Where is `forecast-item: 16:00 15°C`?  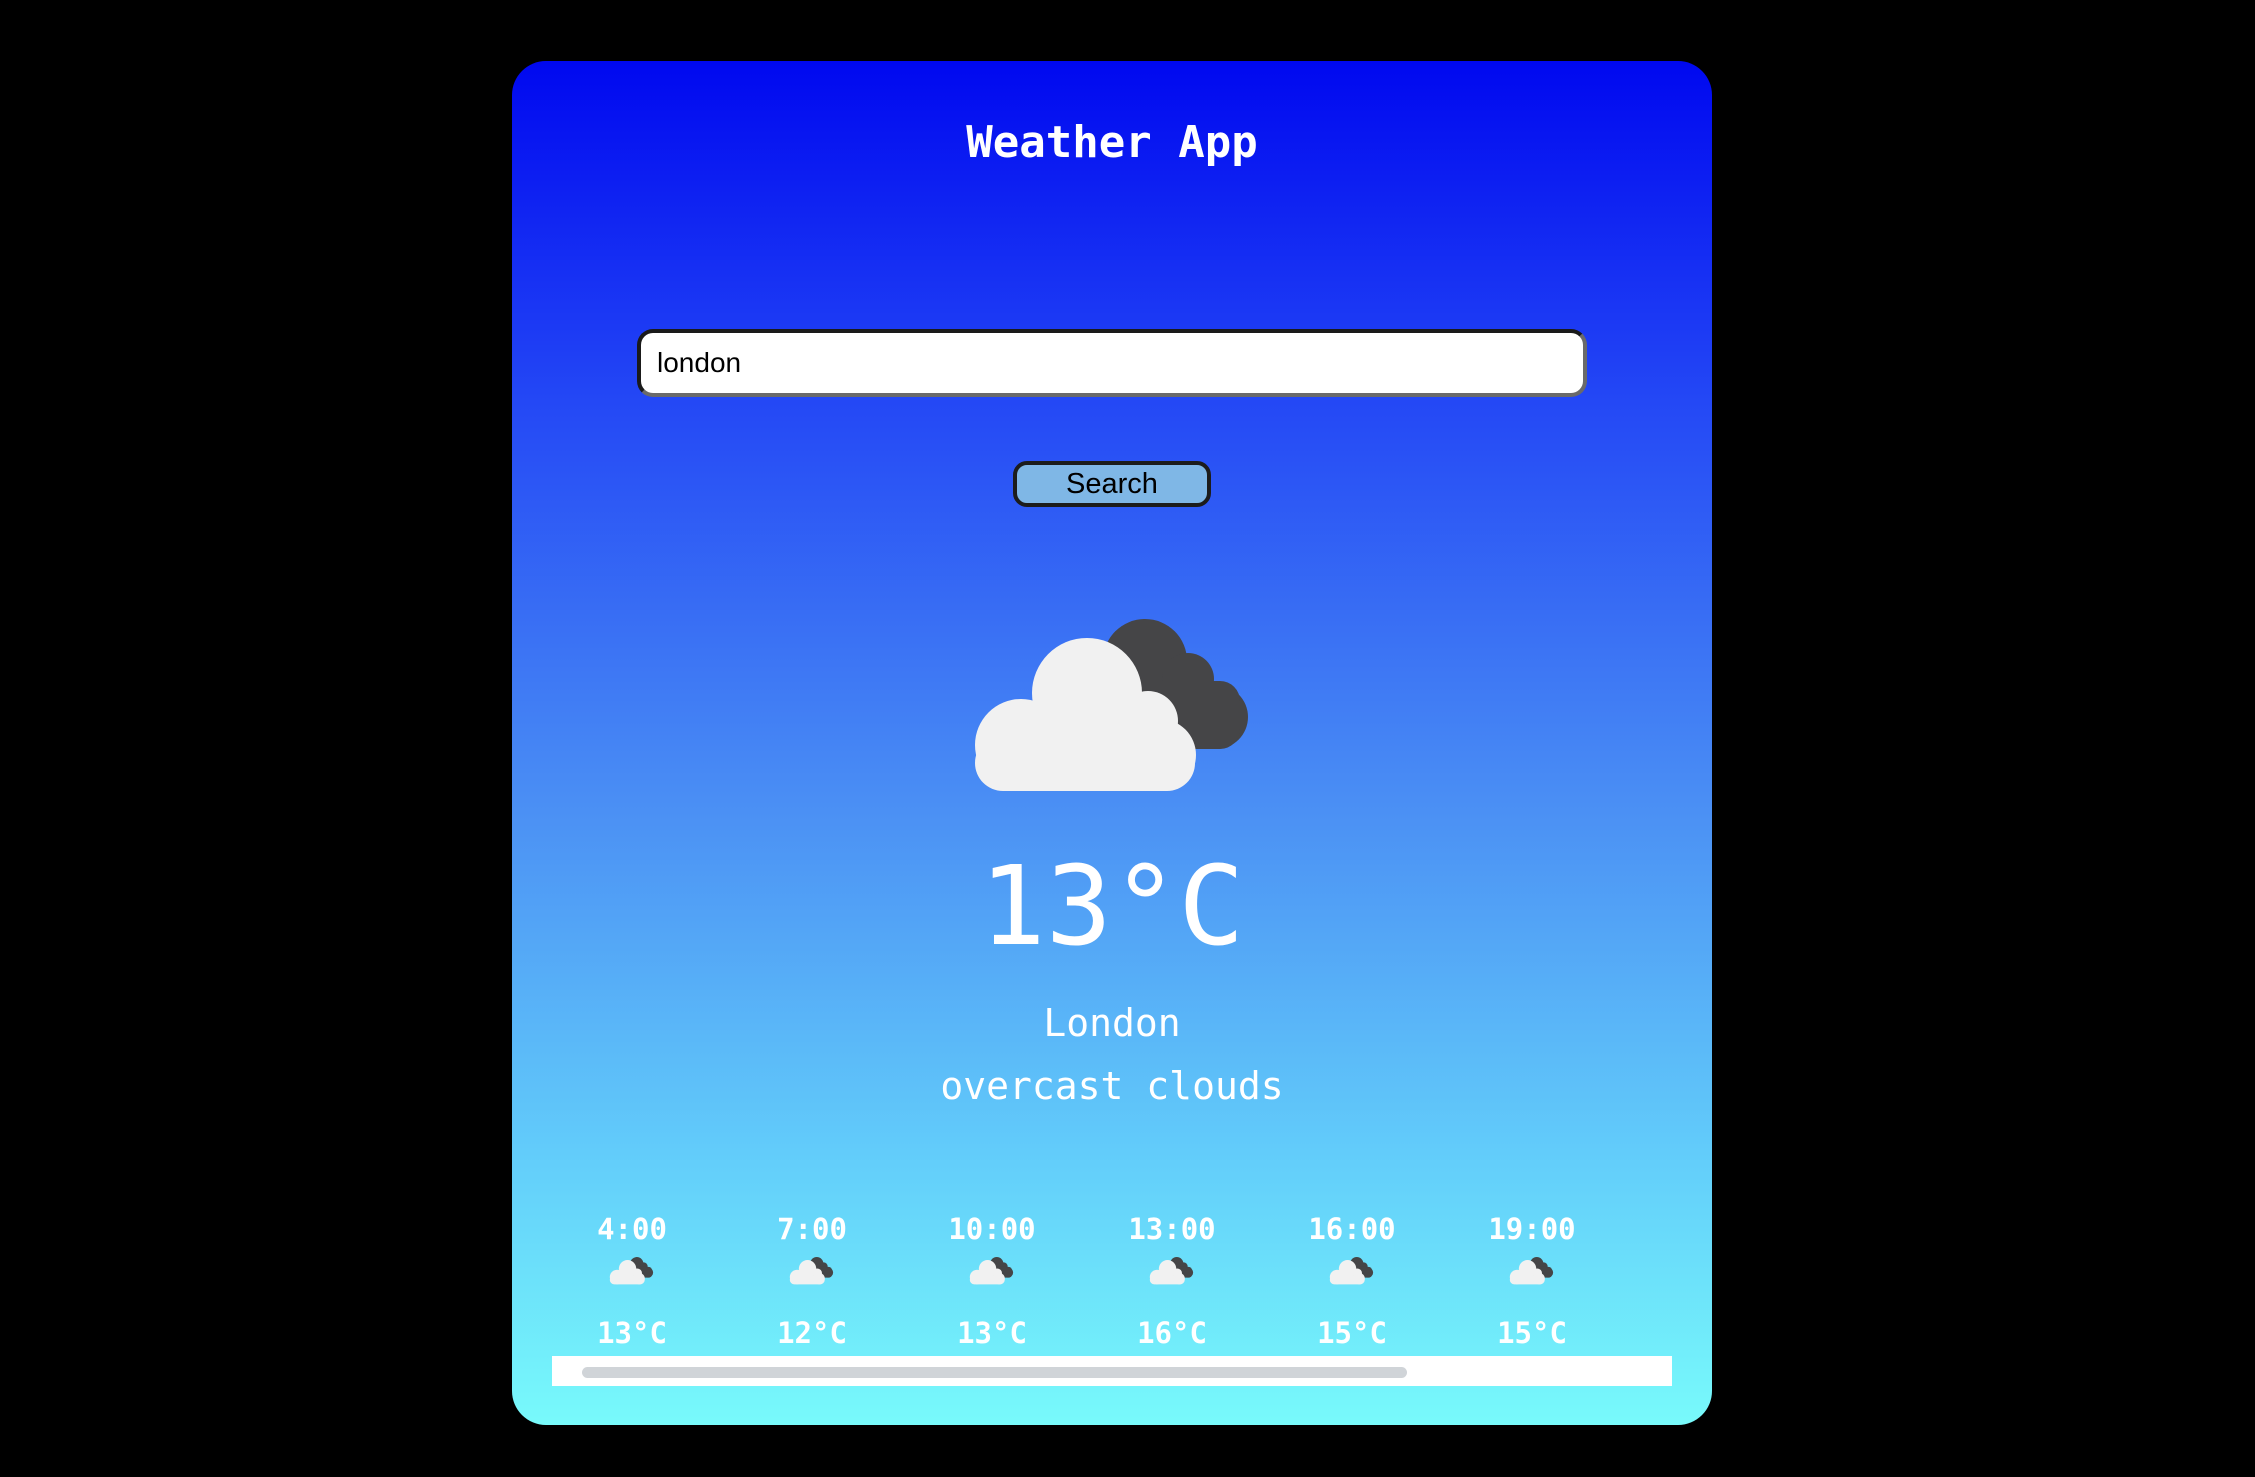
forecast-item: 16:00 15°C is located at coordinates (1352, 1281).